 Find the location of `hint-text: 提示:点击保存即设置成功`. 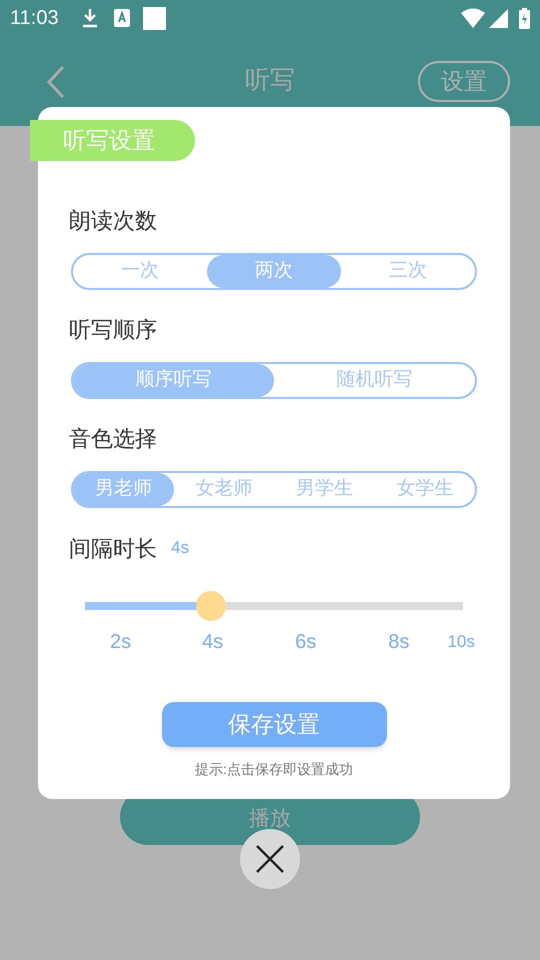

hint-text: 提示:点击保存即设置成功 is located at coordinates (274, 769).